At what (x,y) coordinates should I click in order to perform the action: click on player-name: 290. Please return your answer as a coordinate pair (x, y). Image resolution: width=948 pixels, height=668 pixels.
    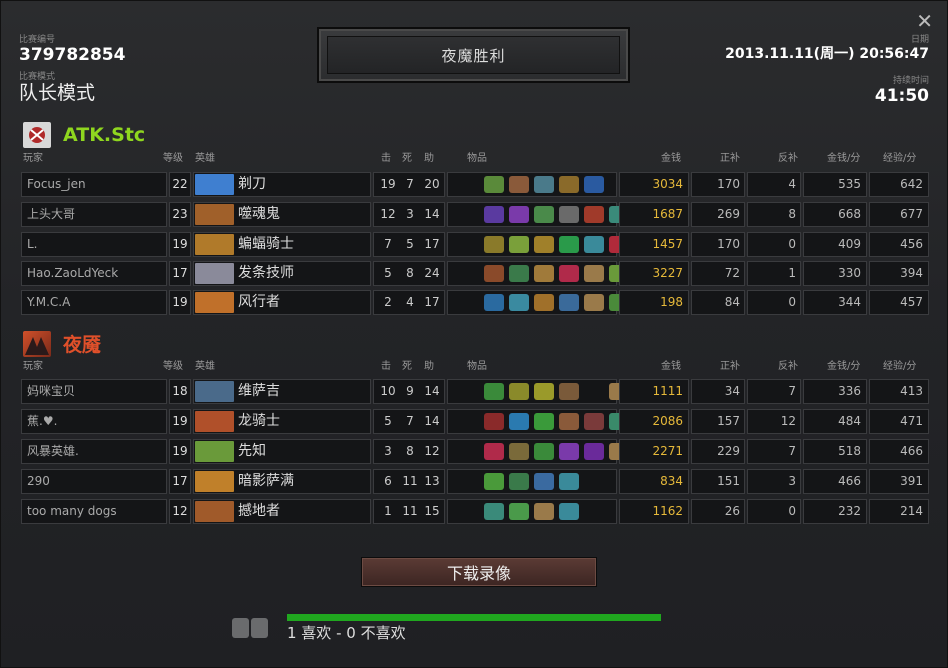
    Looking at the image, I should click on (94, 481).